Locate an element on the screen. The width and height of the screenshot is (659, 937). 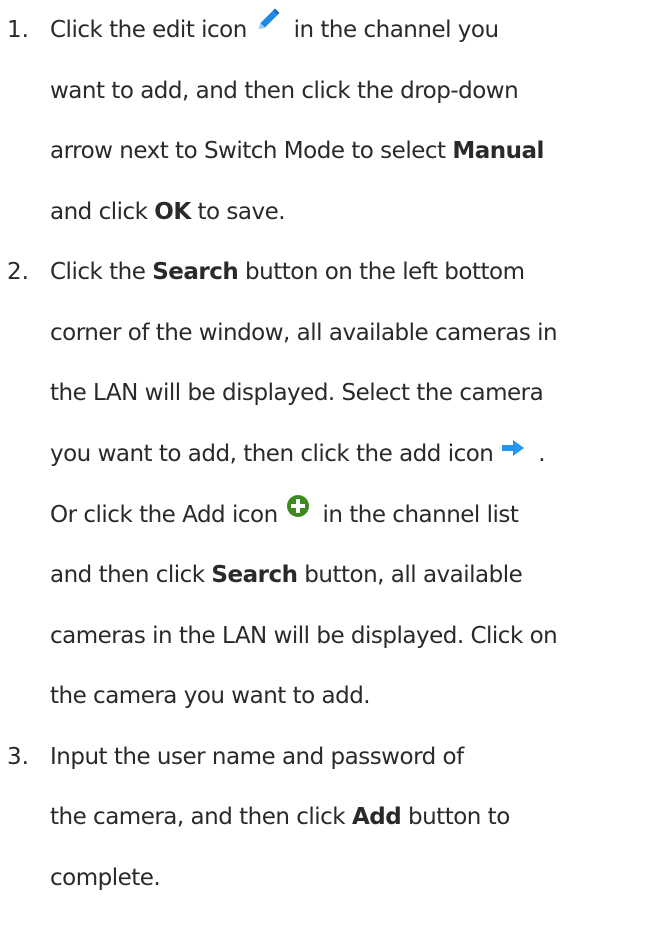
text-segment: Or click the Add icon is located at coordinates (164, 514).